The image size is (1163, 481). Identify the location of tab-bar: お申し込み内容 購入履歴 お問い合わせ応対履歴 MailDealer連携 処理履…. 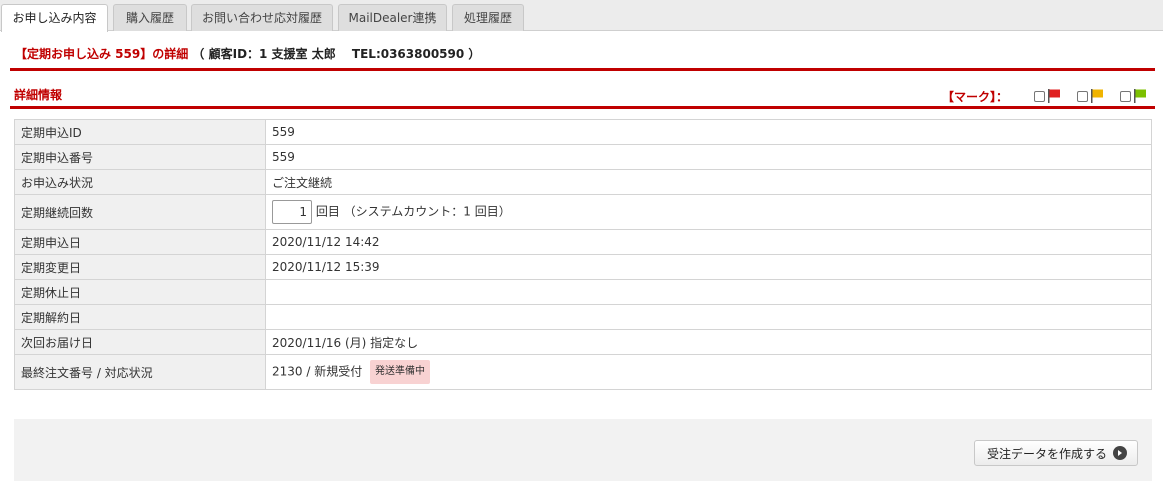
(581, 16).